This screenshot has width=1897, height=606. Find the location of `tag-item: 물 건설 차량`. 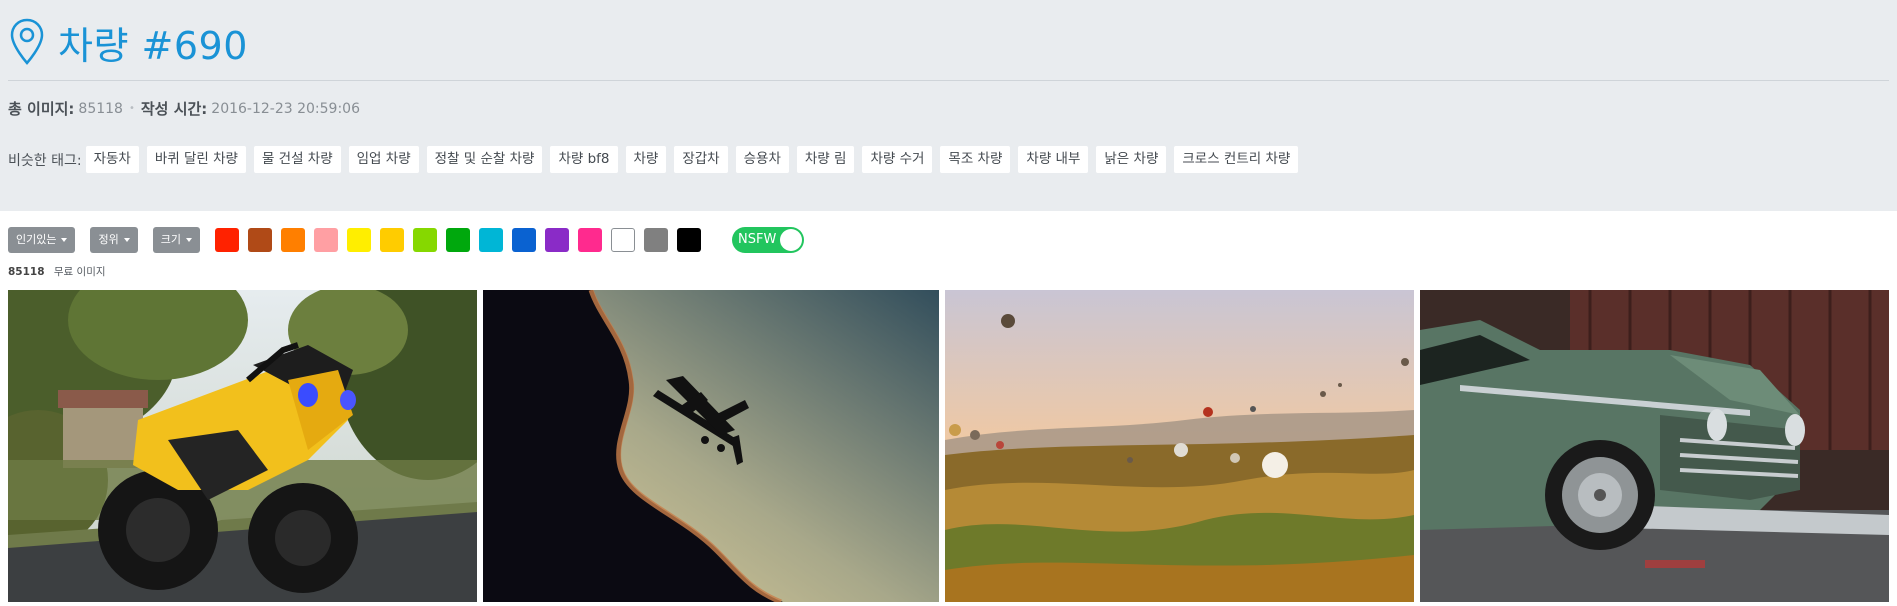

tag-item: 물 건설 차량 is located at coordinates (297, 159).